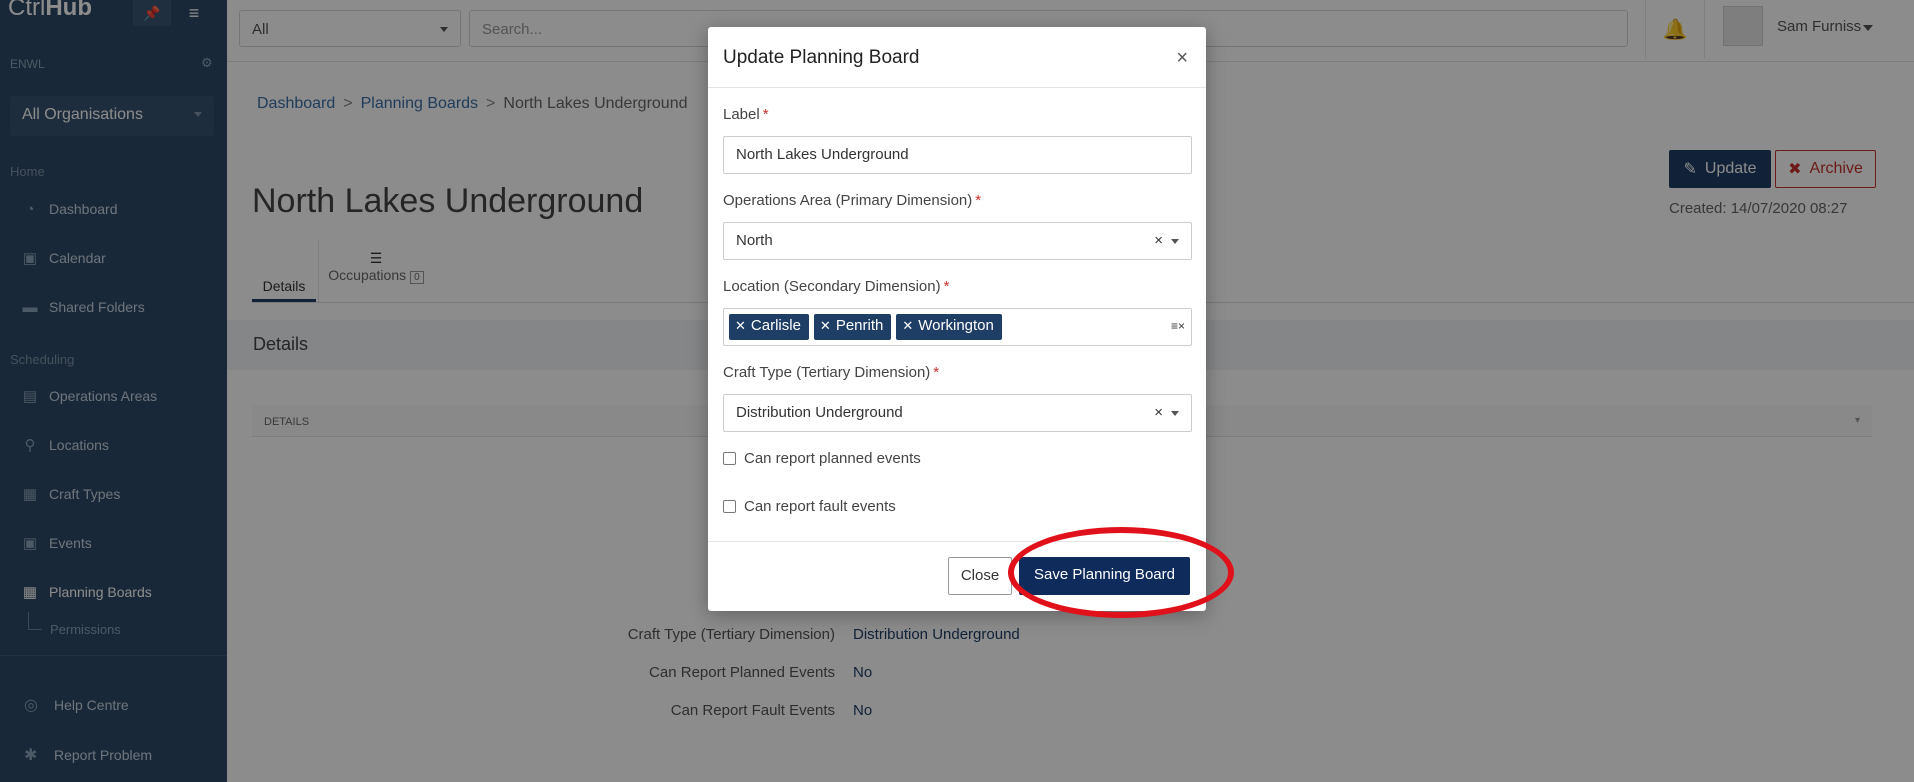 Image resolution: width=1914 pixels, height=782 pixels. What do you see at coordinates (957, 413) in the screenshot?
I see `craft-type-select: Distribution Underground ×` at bounding box center [957, 413].